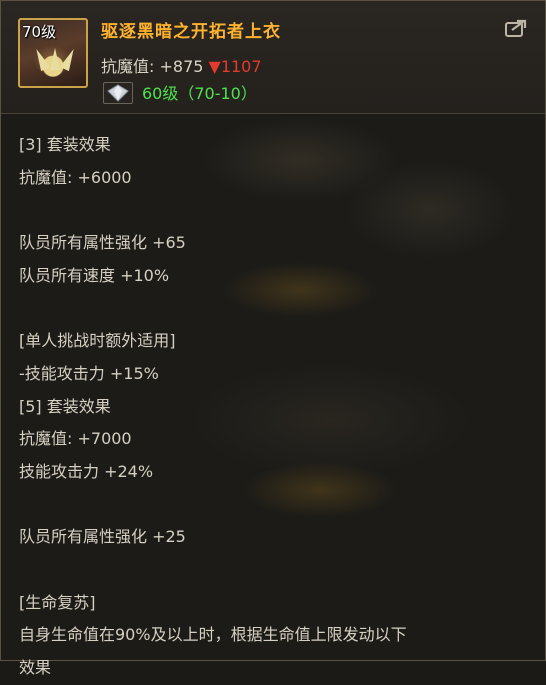 This screenshot has height=685, width=546. I want to click on description-line: 队员所有速度 +10%, so click(94, 275).